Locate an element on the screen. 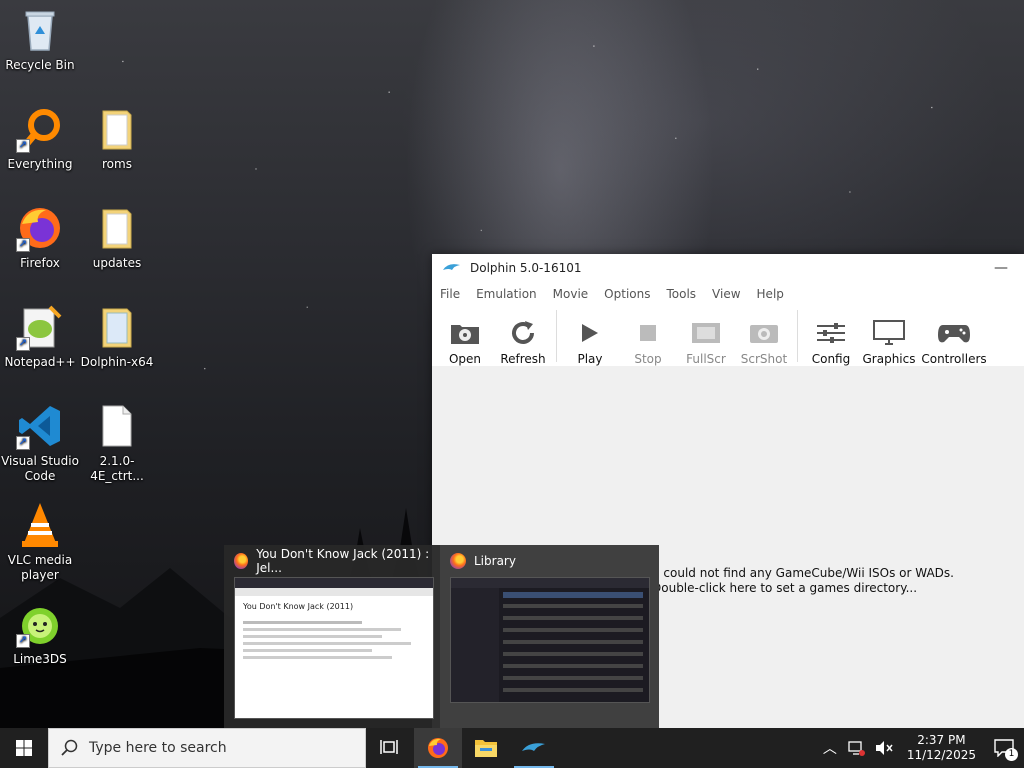 The height and width of the screenshot is (768, 1024). desktop-icon-vlc: VLC media player is located at coordinates (40, 542).